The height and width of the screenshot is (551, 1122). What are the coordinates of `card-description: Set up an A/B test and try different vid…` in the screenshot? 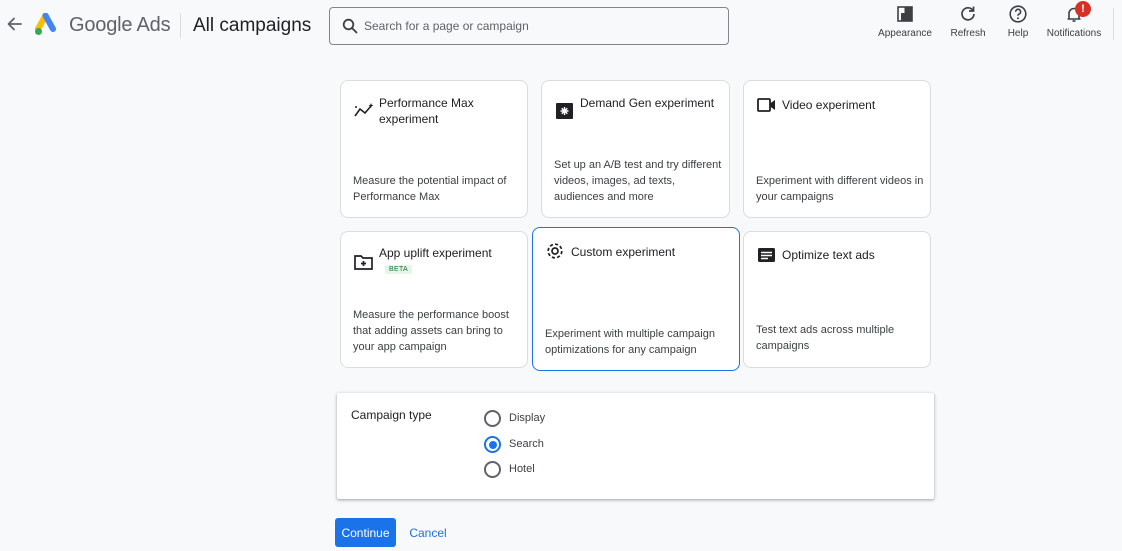 It's located at (638, 181).